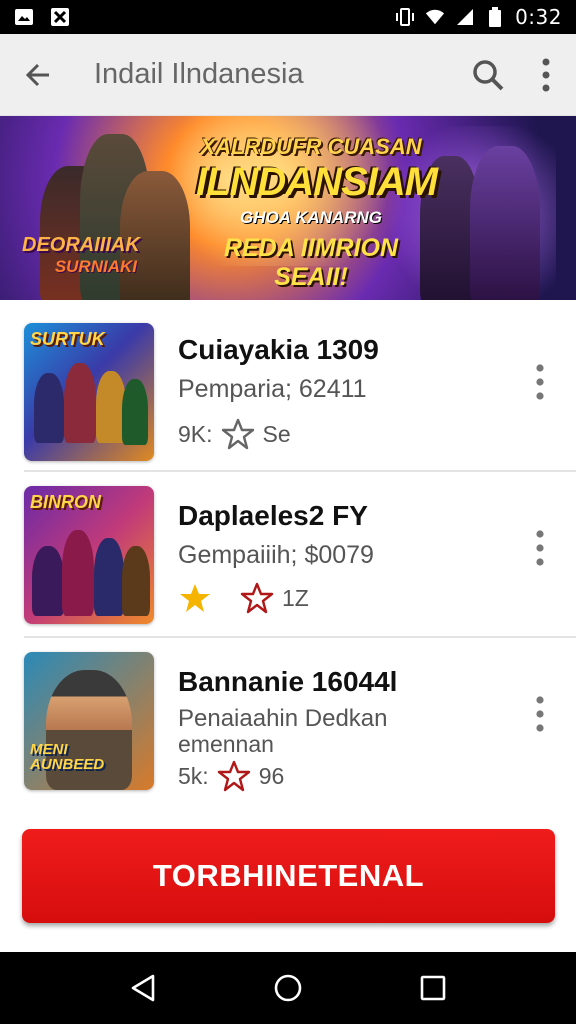 The height and width of the screenshot is (1024, 576). What do you see at coordinates (24, 17) in the screenshot?
I see `image-icon` at bounding box center [24, 17].